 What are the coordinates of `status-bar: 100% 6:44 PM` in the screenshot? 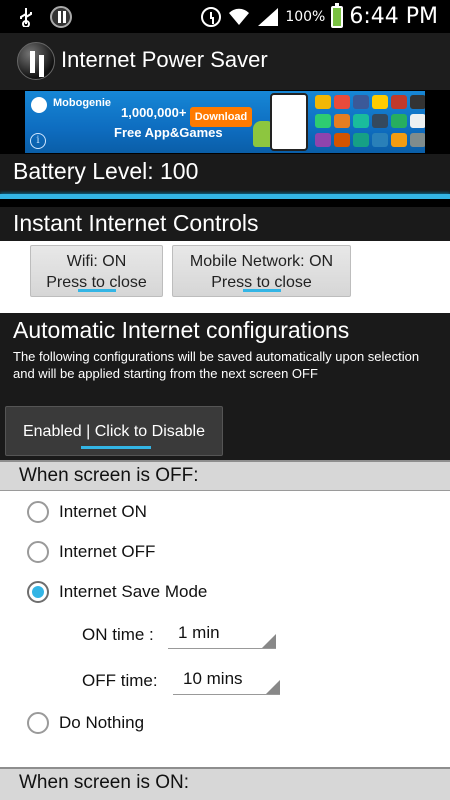 It's located at (225, 16).